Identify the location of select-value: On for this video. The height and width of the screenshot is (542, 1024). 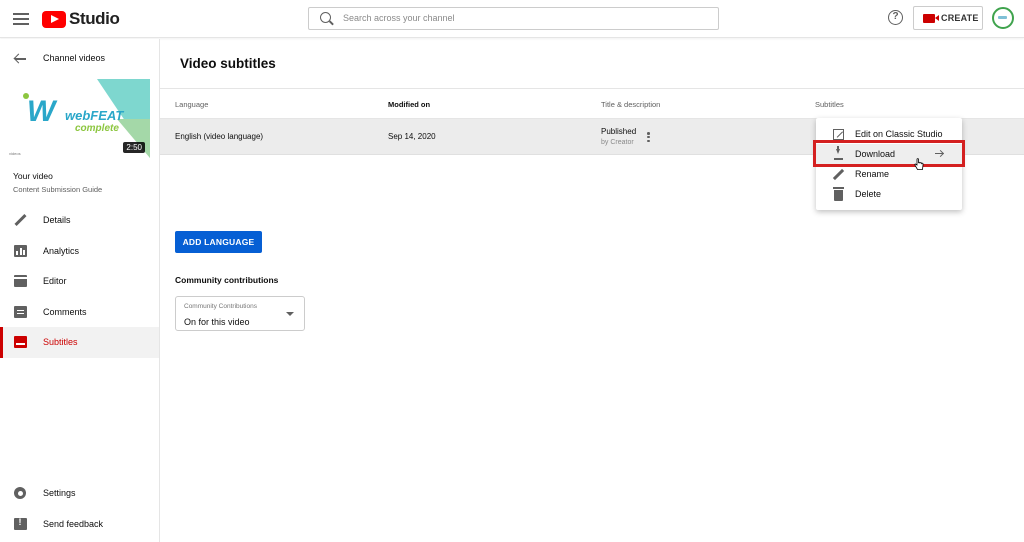
(217, 322).